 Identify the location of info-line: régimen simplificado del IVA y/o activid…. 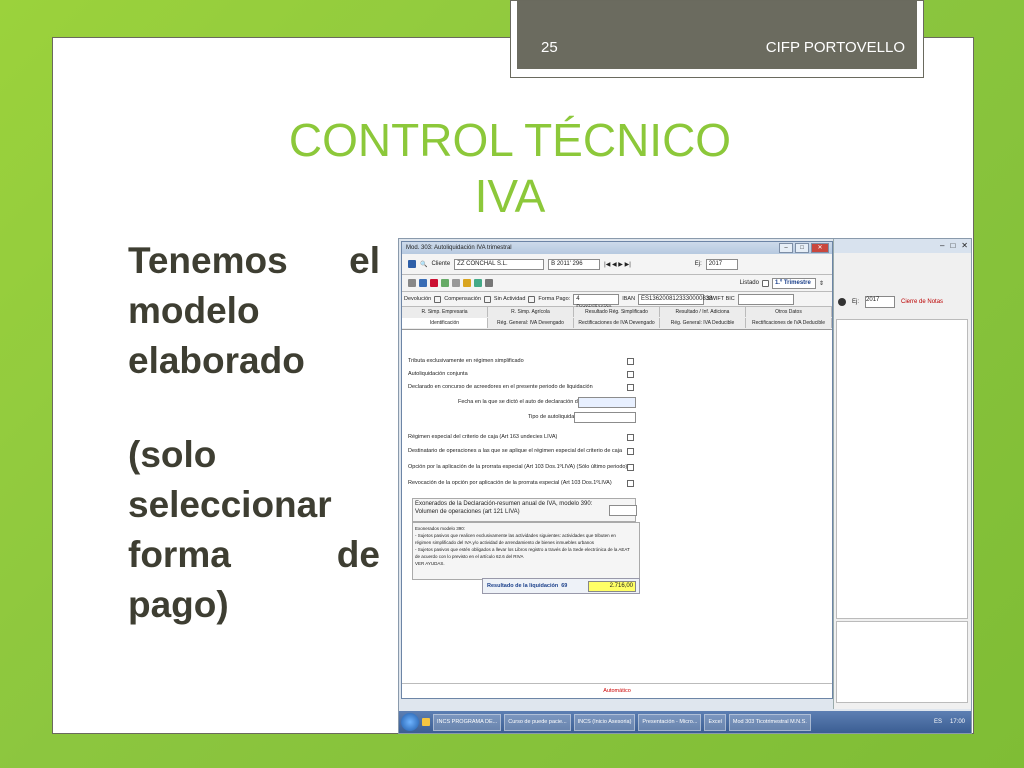
(505, 542).